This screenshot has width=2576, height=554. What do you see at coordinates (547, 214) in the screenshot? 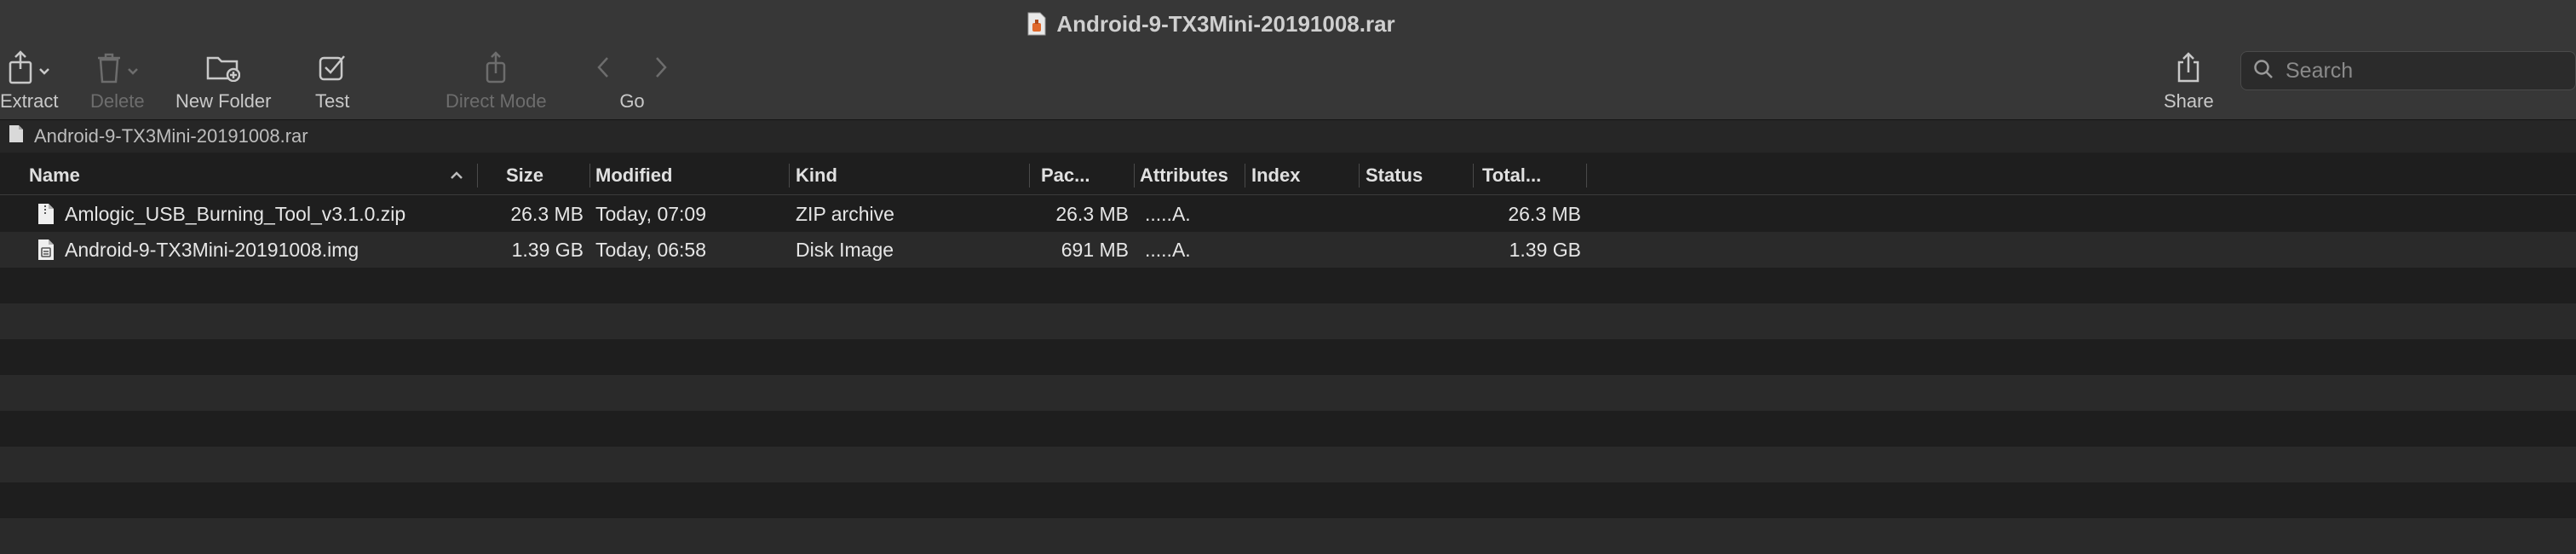
I see `file-size: 26.3 MB` at bounding box center [547, 214].